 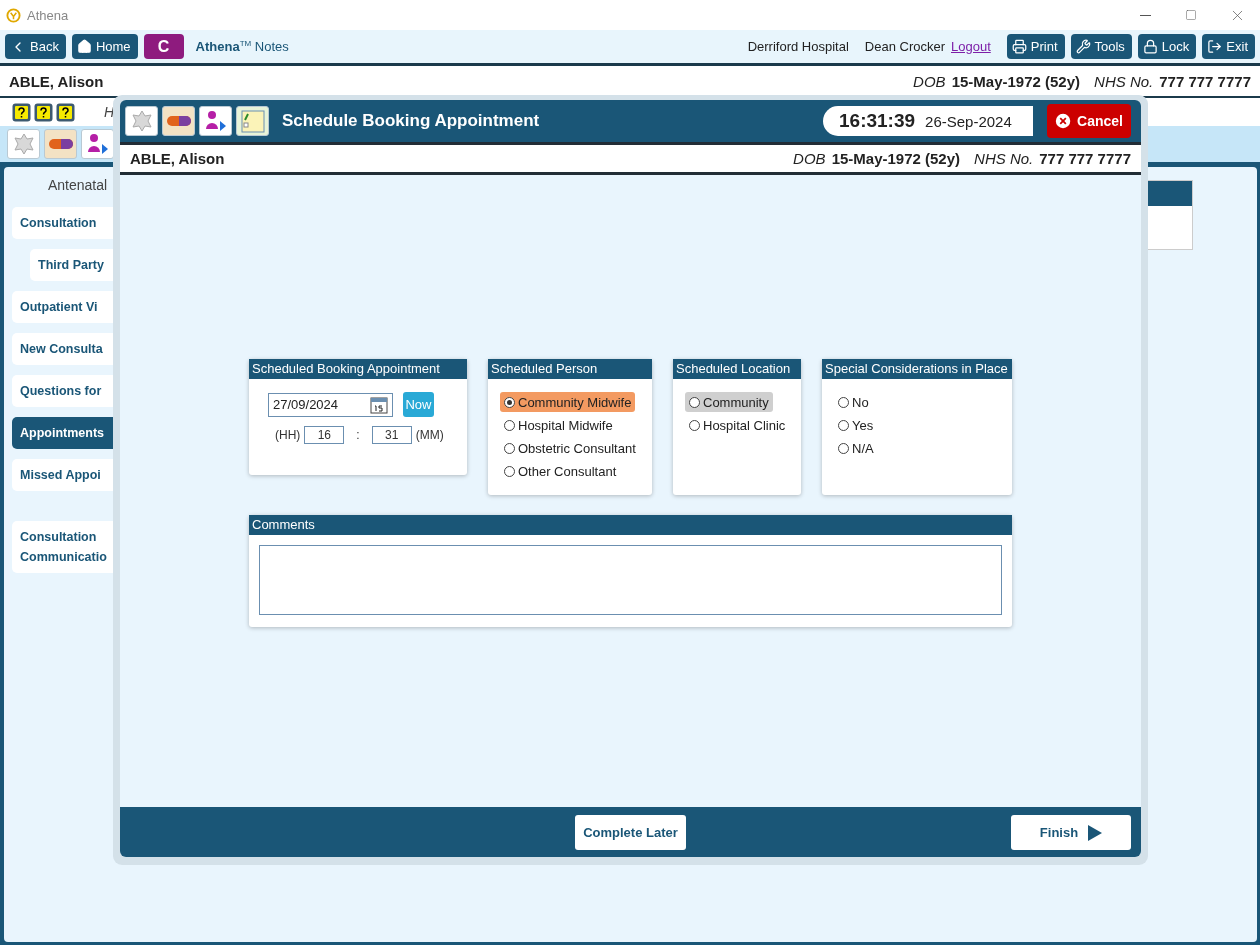 I want to click on card-title: Scheduled Person, so click(x=570, y=369).